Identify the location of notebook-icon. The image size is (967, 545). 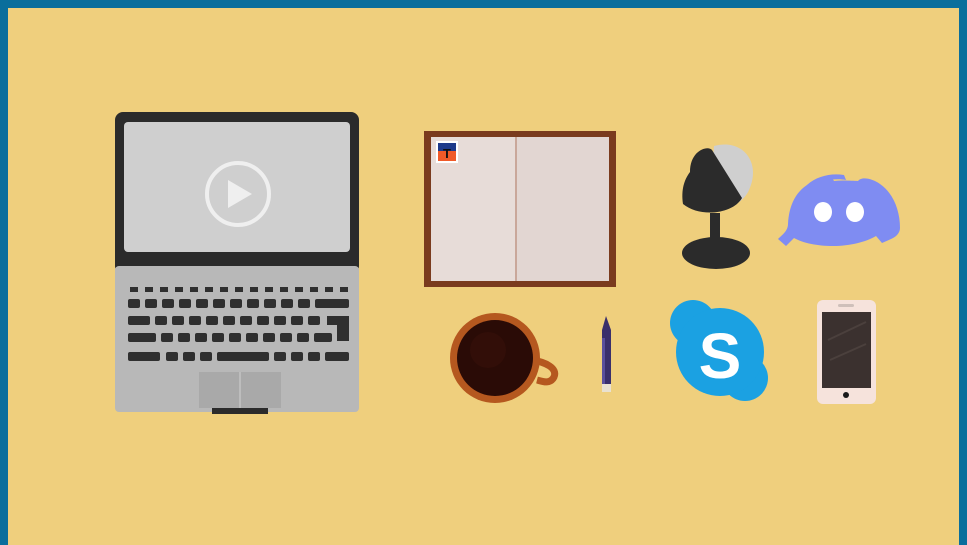
(520, 209).